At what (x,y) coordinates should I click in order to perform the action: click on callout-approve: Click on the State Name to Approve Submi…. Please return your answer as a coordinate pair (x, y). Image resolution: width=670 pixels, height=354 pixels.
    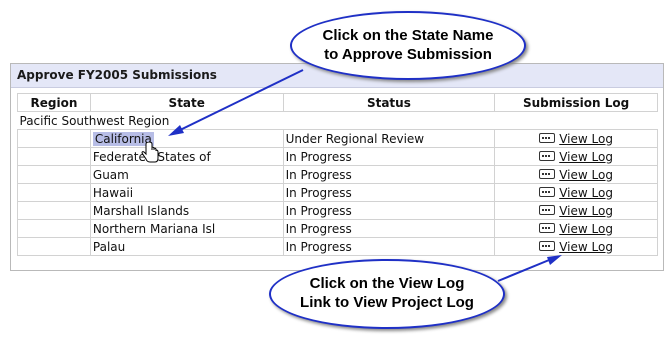
    Looking at the image, I should click on (408, 45).